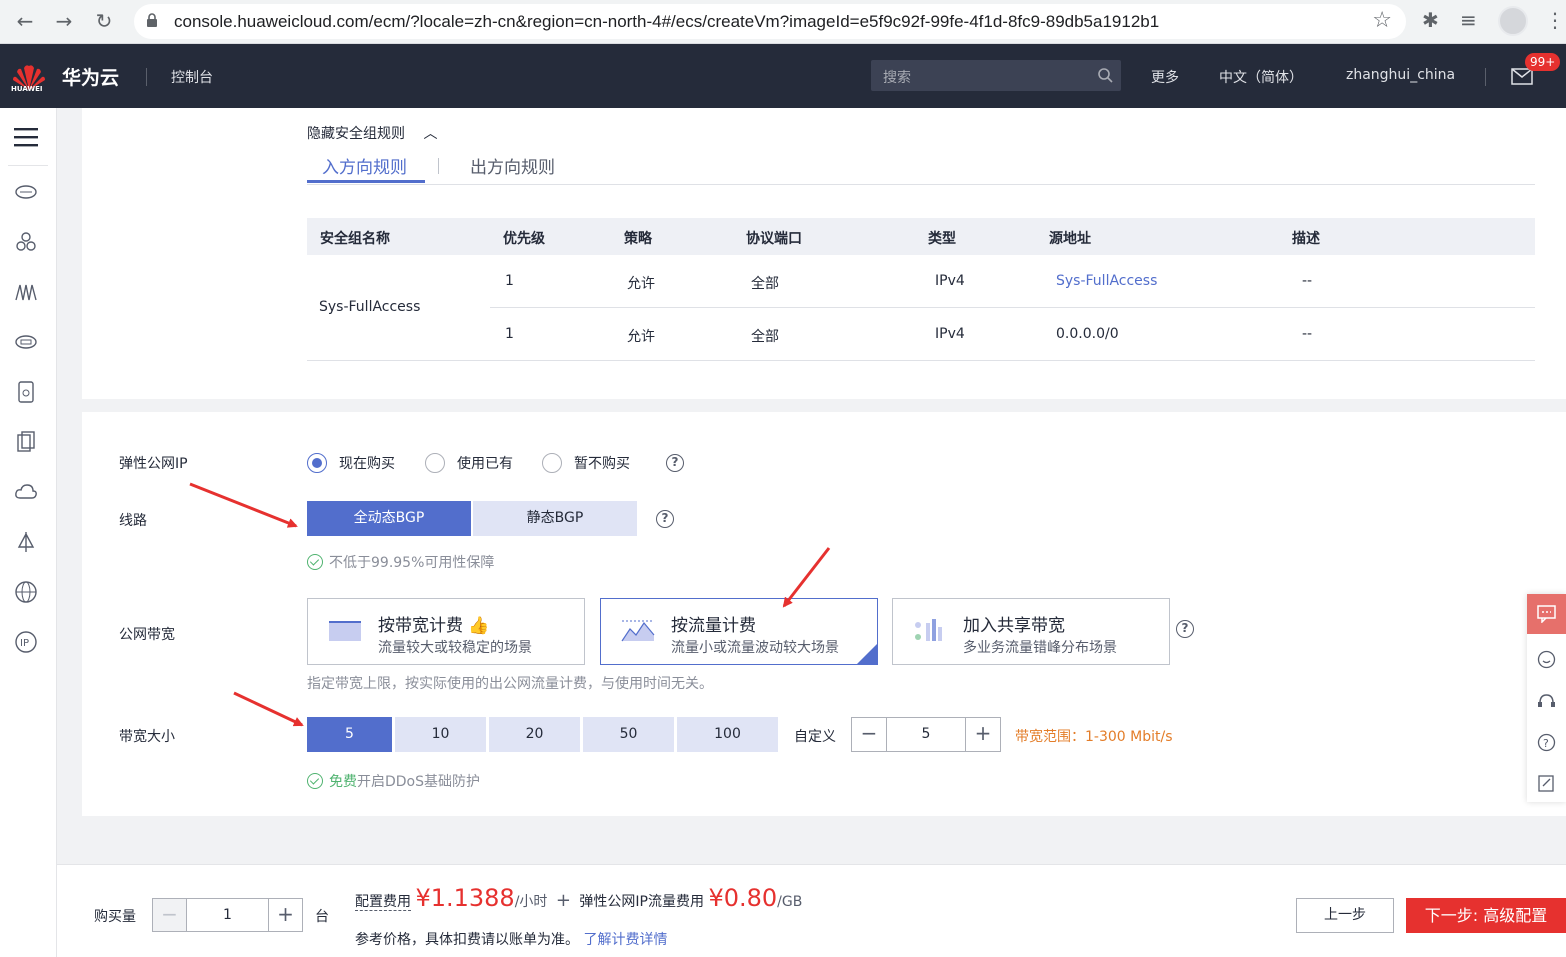 The height and width of the screenshot is (957, 1566). Describe the element at coordinates (383, 902) in the screenshot. I see `config-fee-label: 配置费用` at that location.